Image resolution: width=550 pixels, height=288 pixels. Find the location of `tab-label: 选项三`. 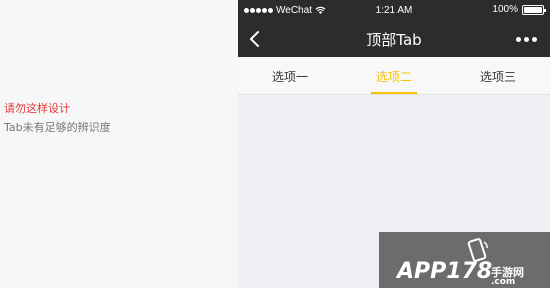

tab-label: 选项三 is located at coordinates (497, 77).